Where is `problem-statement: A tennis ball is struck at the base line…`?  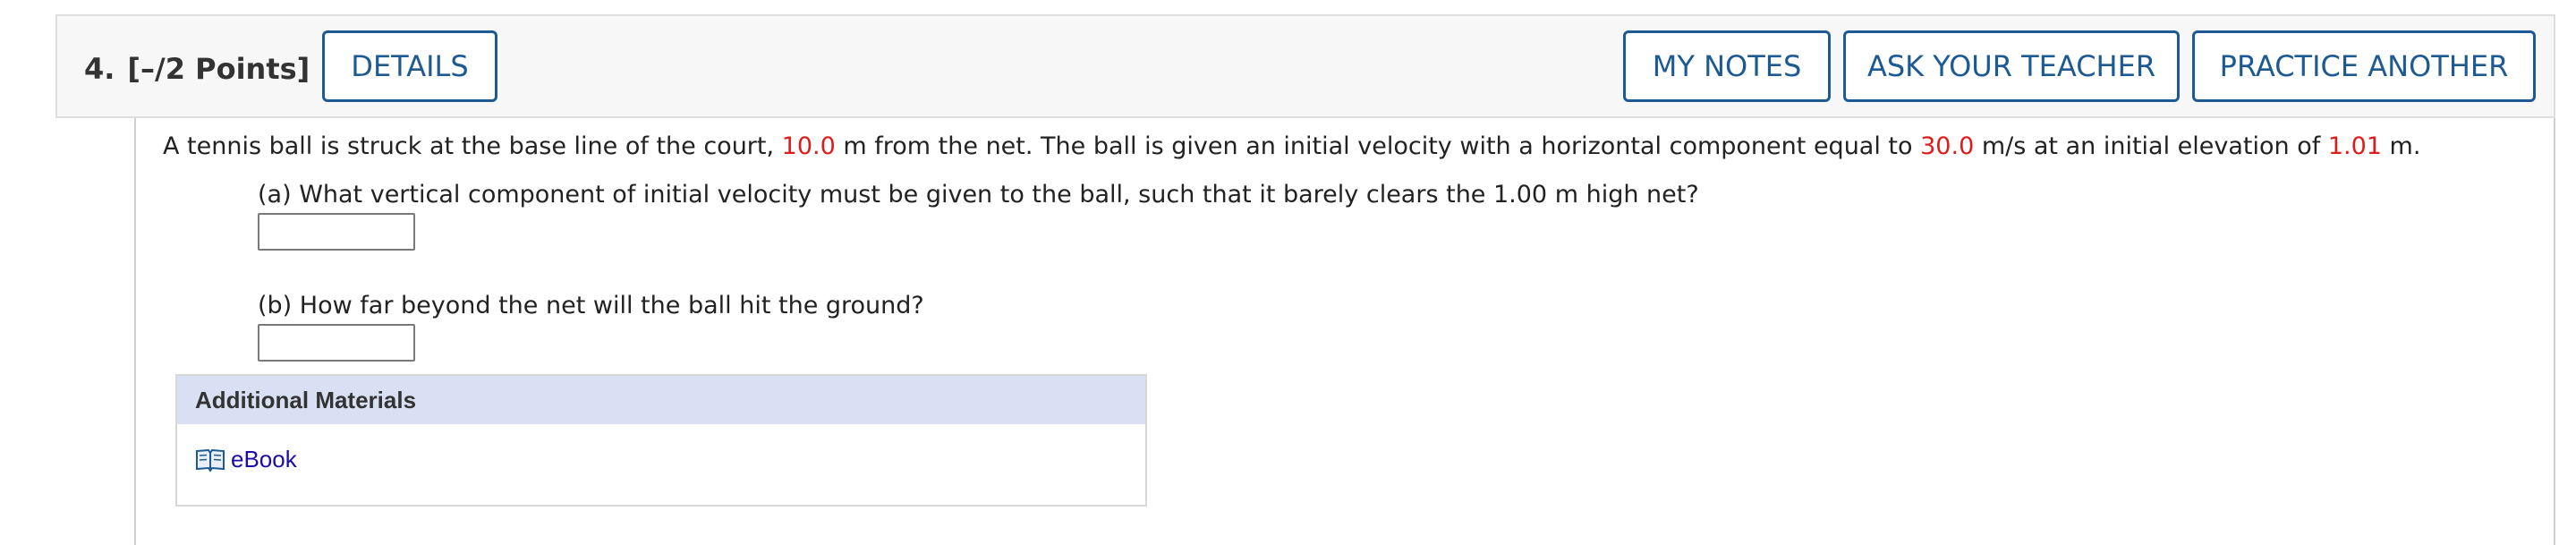 problem-statement: A tennis ball is struck at the base line… is located at coordinates (1291, 146).